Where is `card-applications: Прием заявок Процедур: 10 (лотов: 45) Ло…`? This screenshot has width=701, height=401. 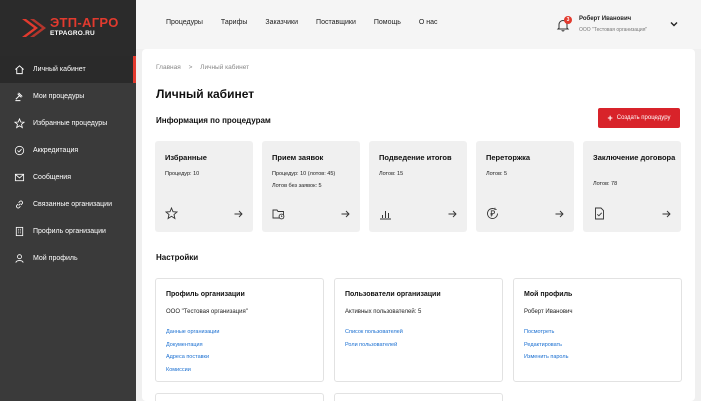 card-applications: Прием заявок Процедур: 10 (лотов: 45) Ло… is located at coordinates (311, 186).